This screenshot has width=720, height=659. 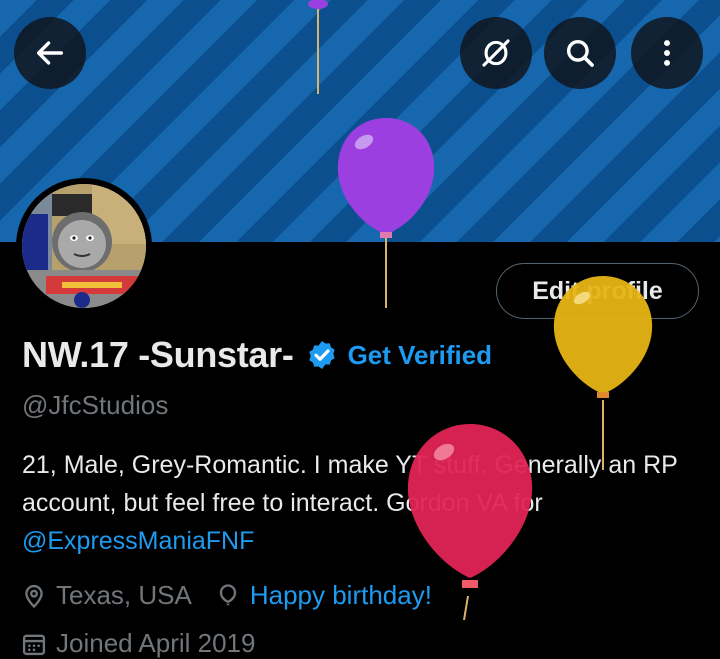 I want to click on more-options-button, so click(x=667, y=53).